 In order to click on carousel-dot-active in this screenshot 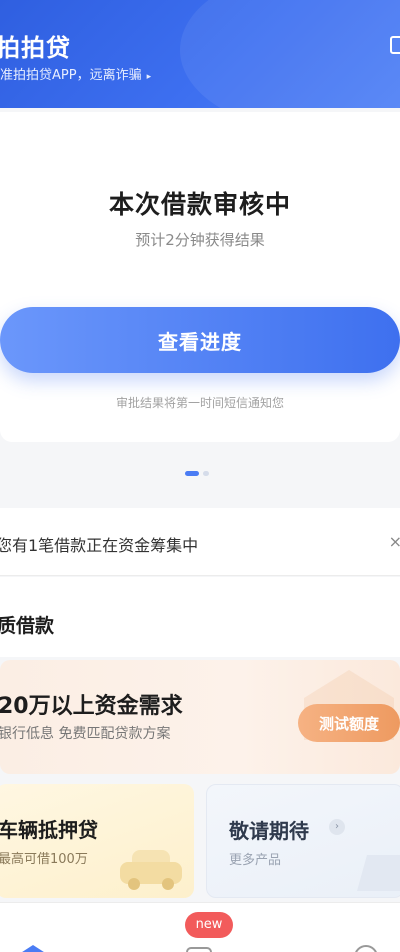, I will do `click(192, 473)`.